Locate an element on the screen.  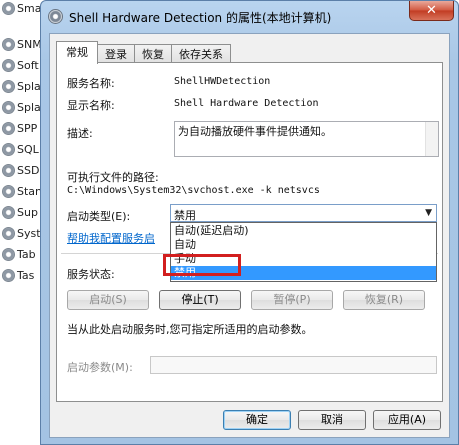
tab-strip: 常规 登录 恢复 依存关系 is located at coordinates (143, 52).